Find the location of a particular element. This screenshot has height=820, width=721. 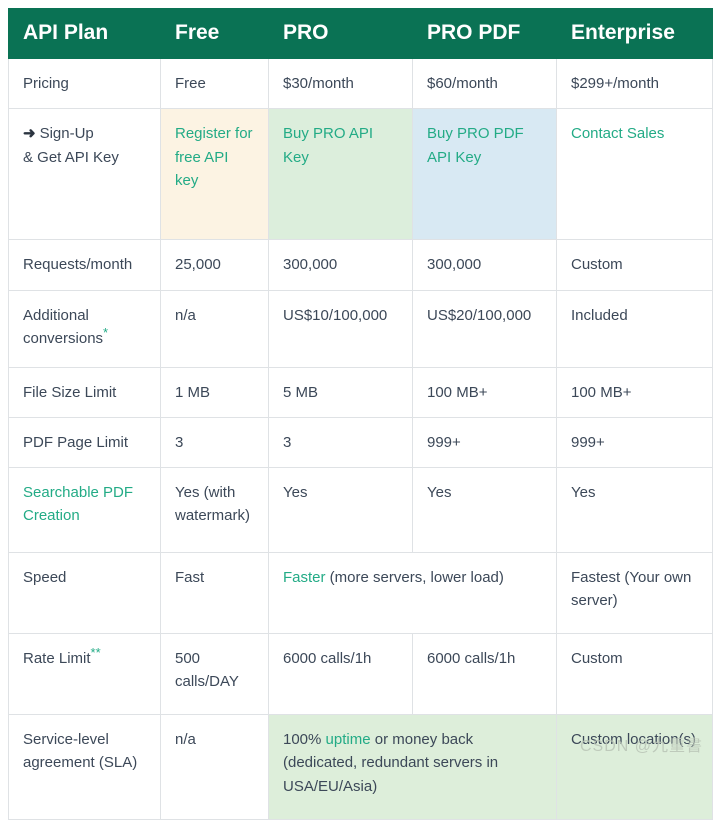

cell-sla-enterprise: Custom location(s) is located at coordinates (634, 767).